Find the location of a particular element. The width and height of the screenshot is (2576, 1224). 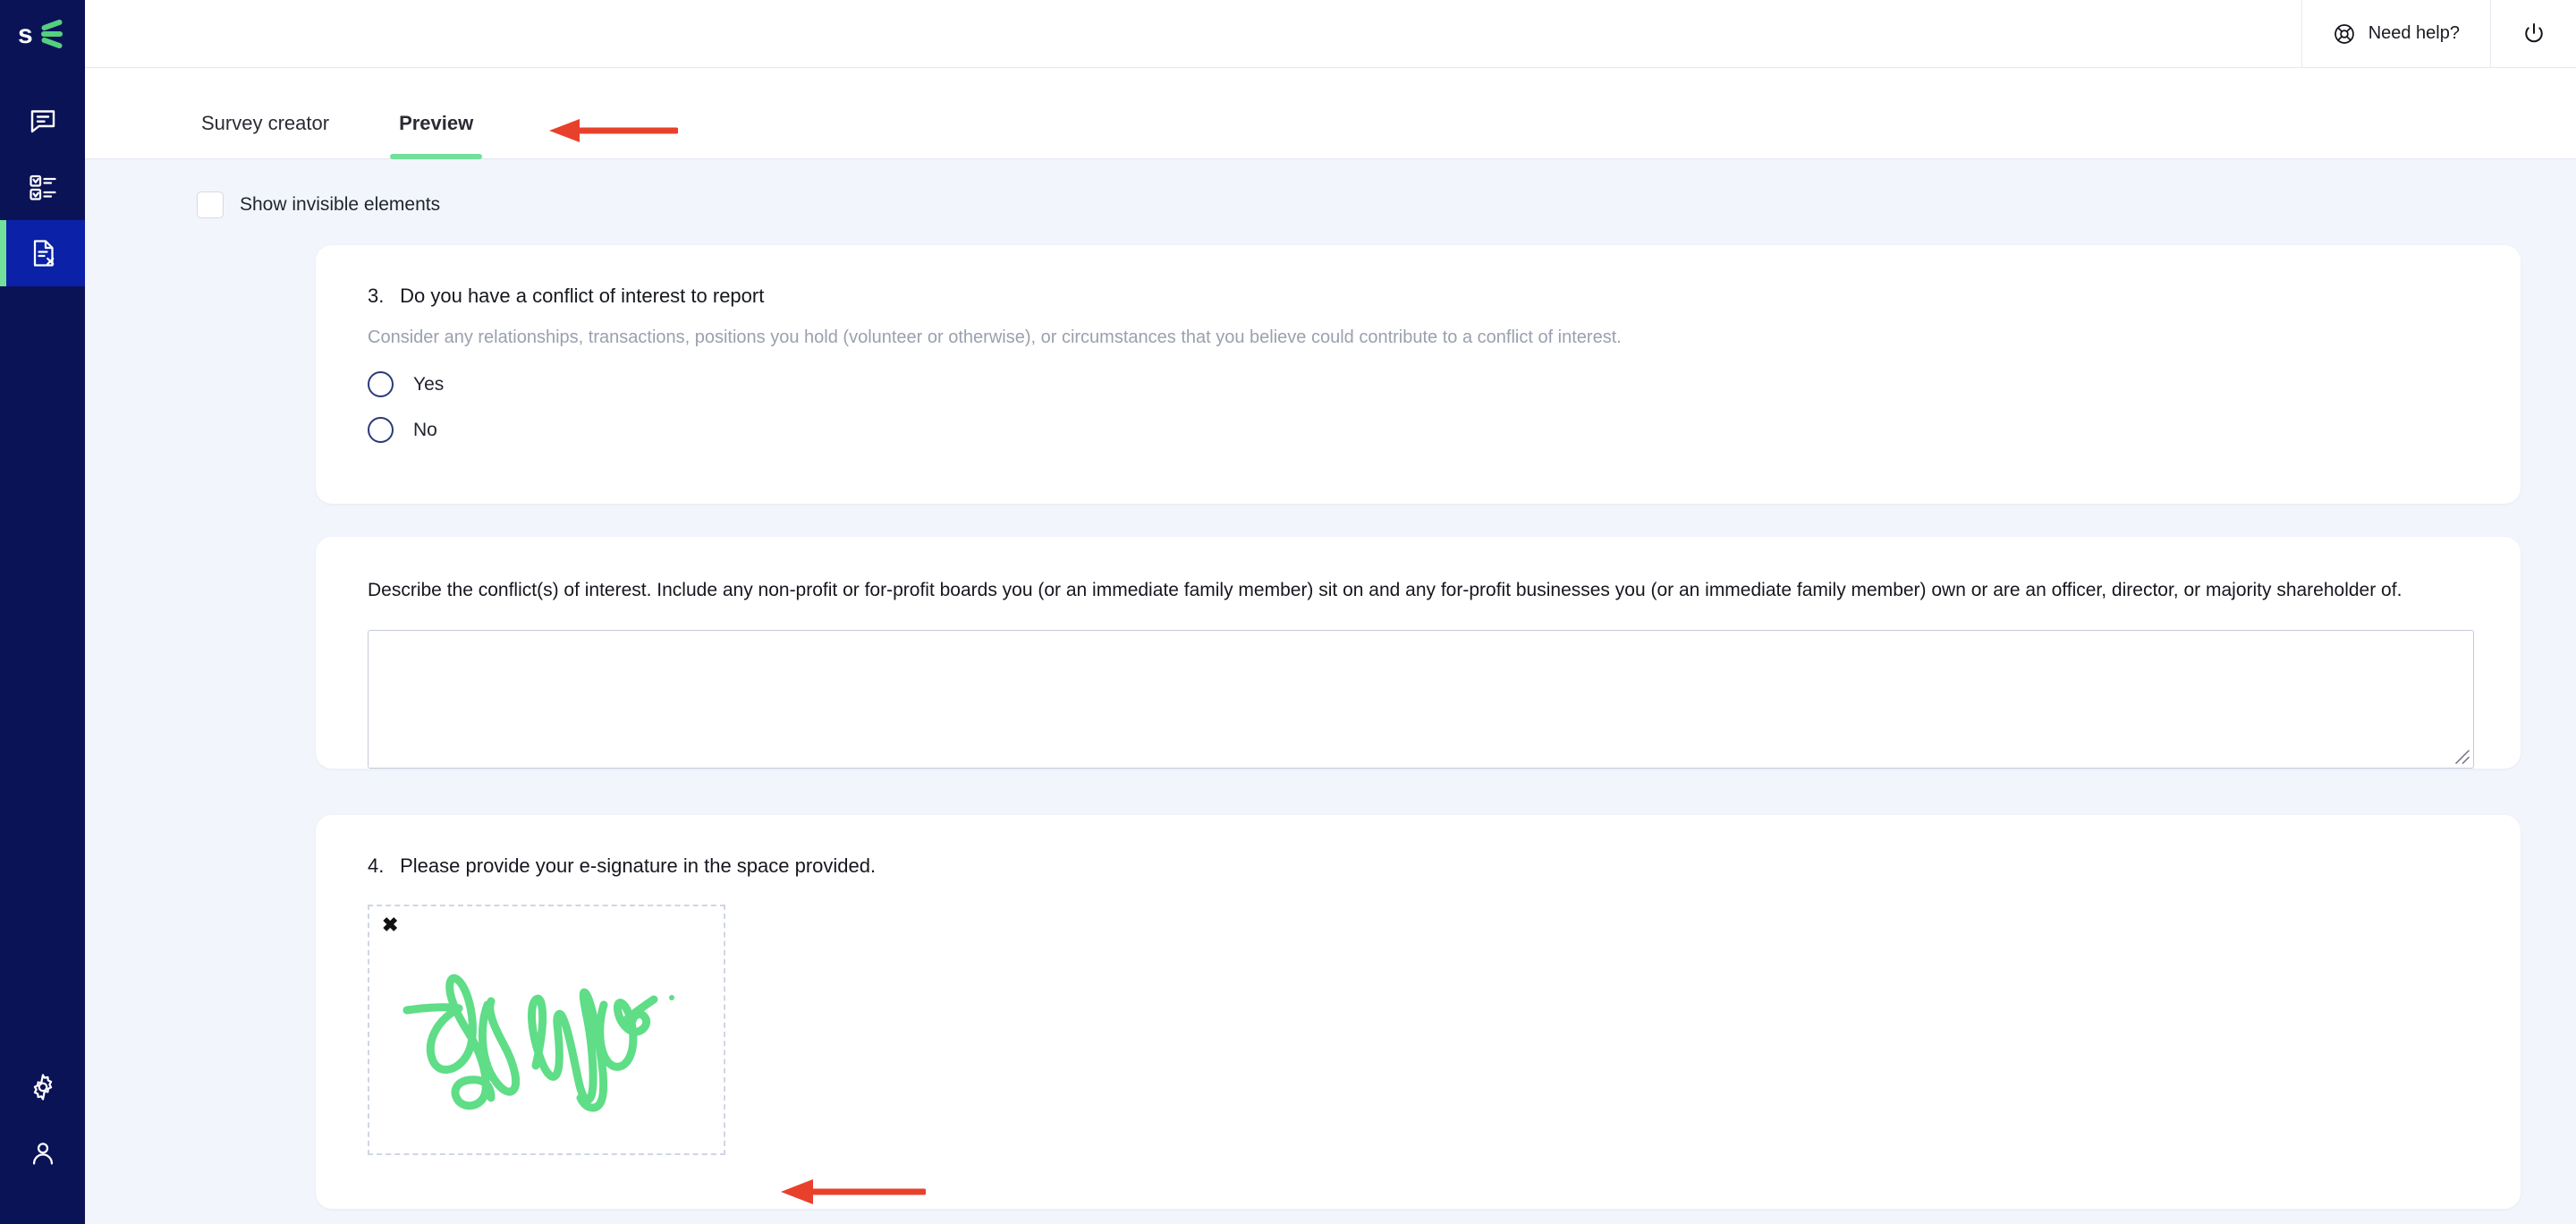

sidebar-bottom-nav is located at coordinates (42, 1139).